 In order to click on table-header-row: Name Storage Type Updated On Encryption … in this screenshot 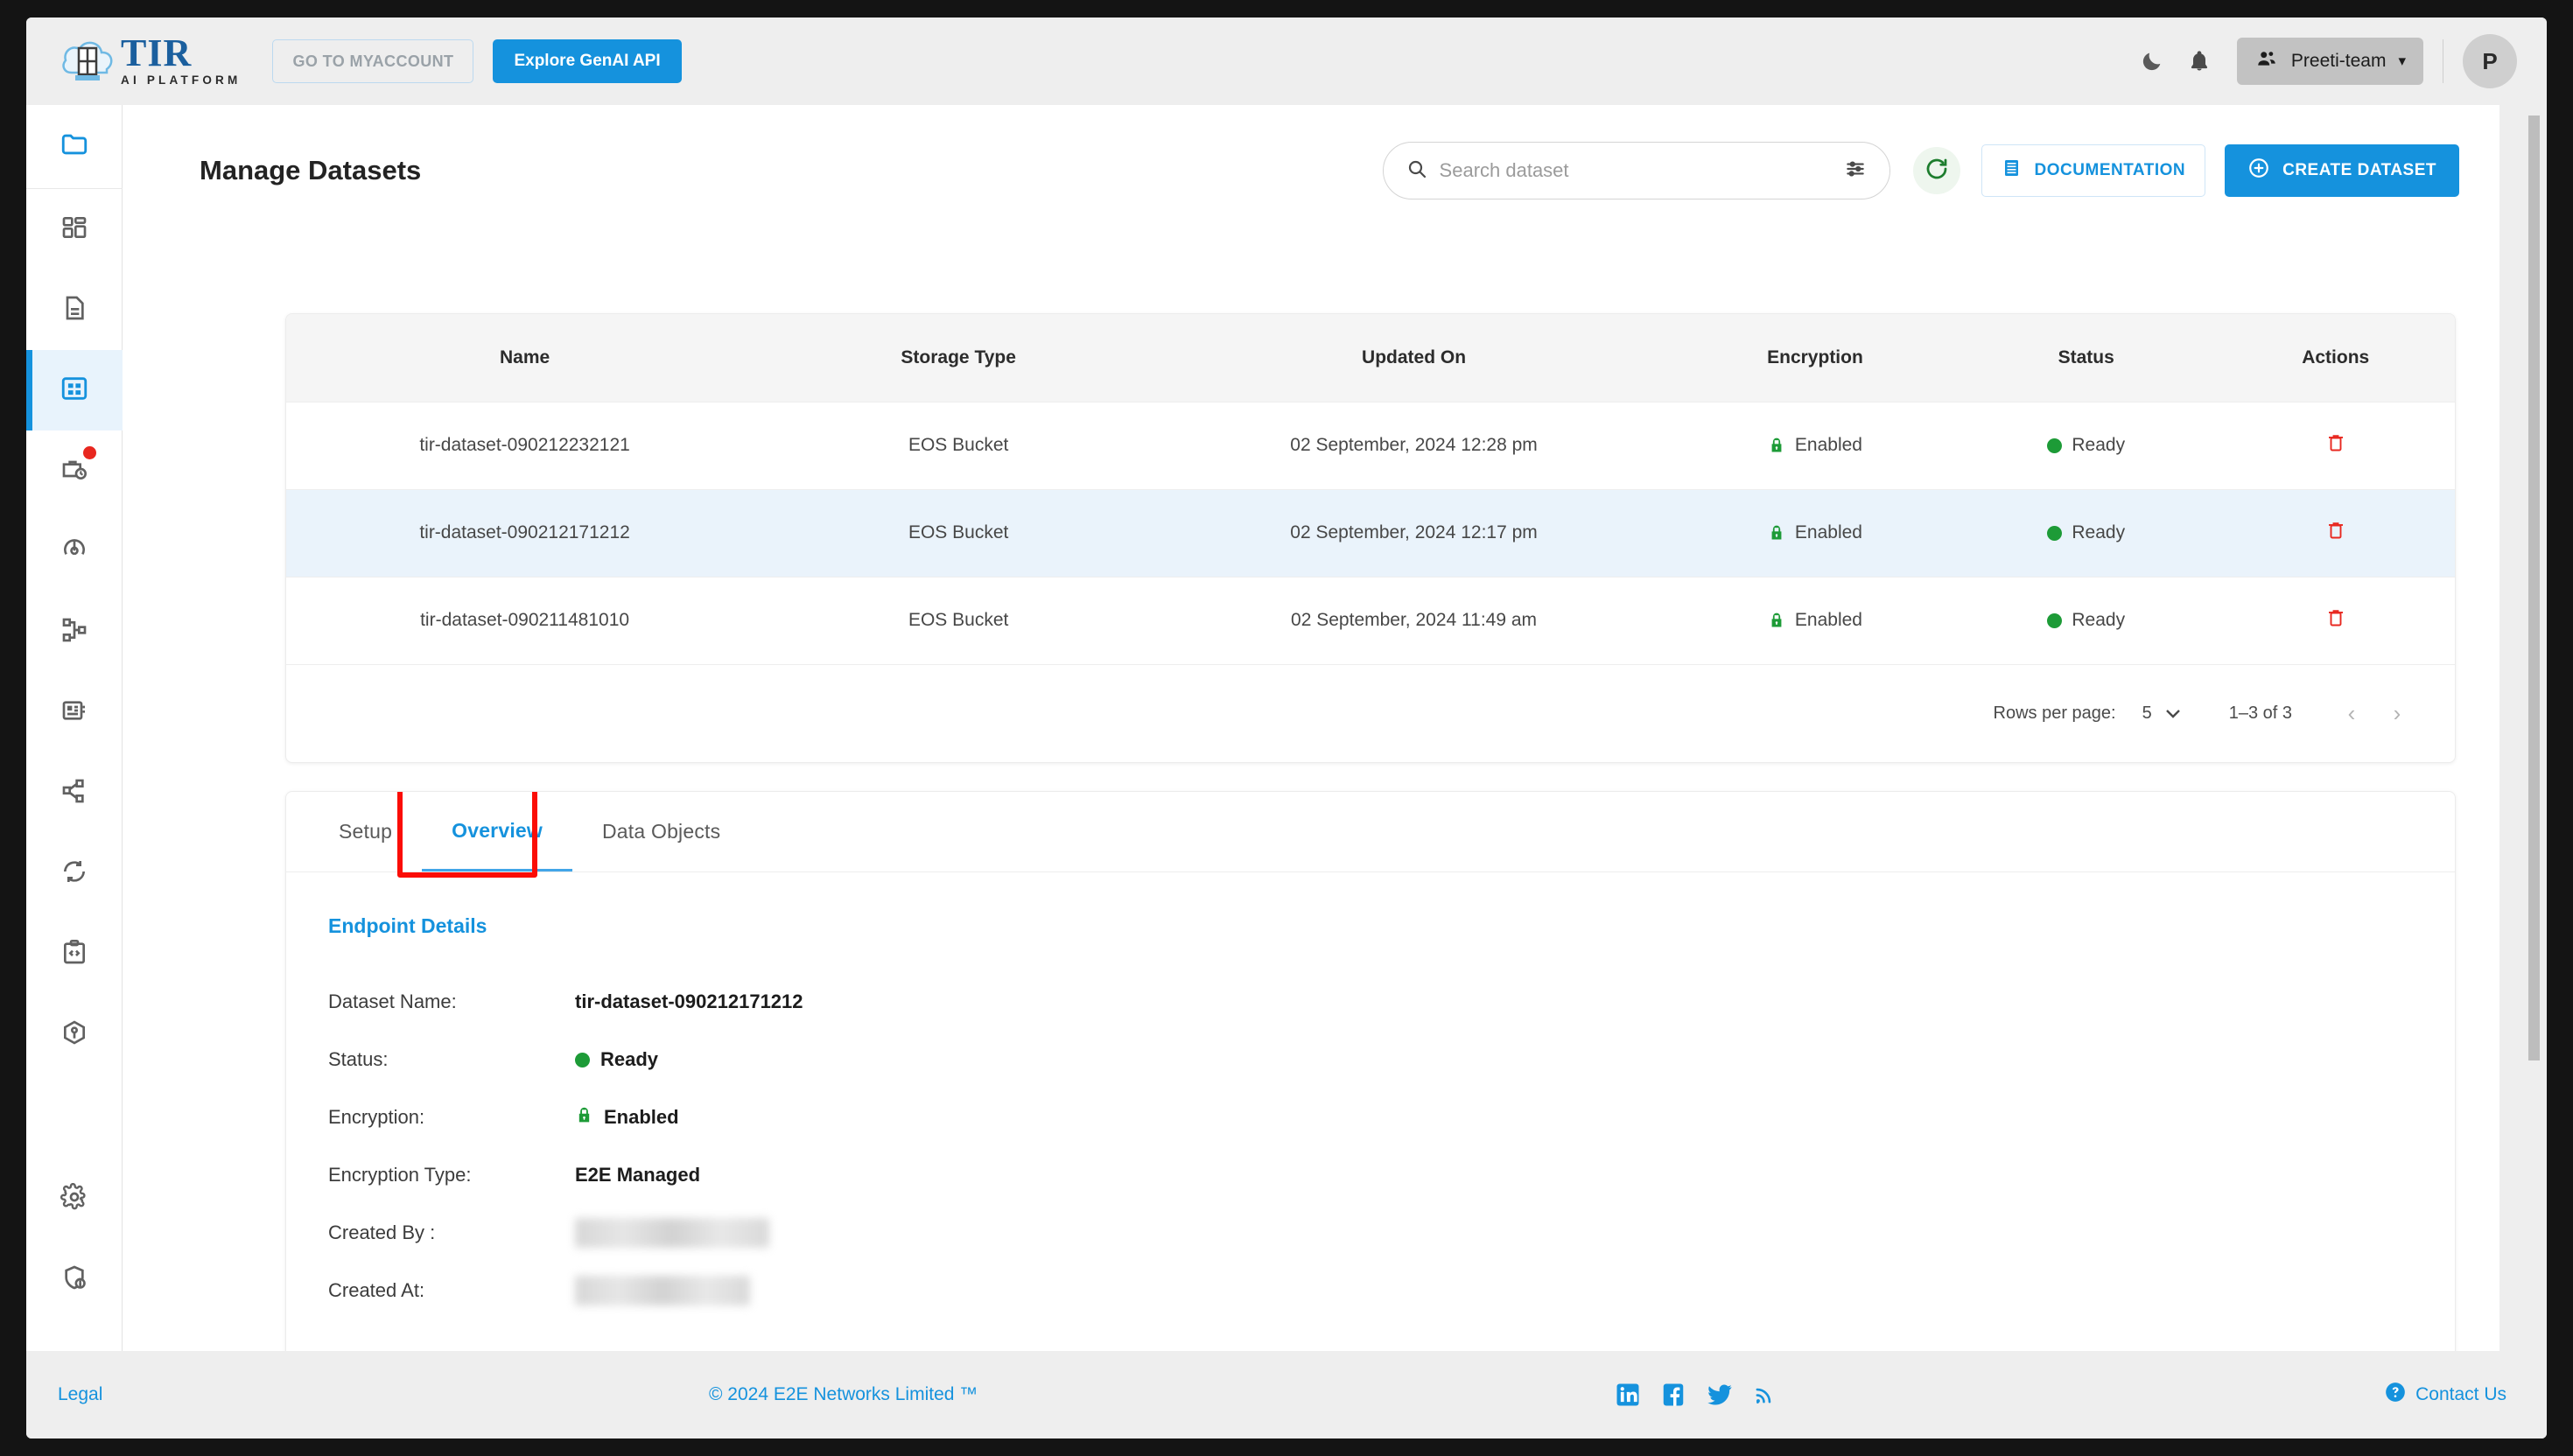, I will do `click(1370, 358)`.